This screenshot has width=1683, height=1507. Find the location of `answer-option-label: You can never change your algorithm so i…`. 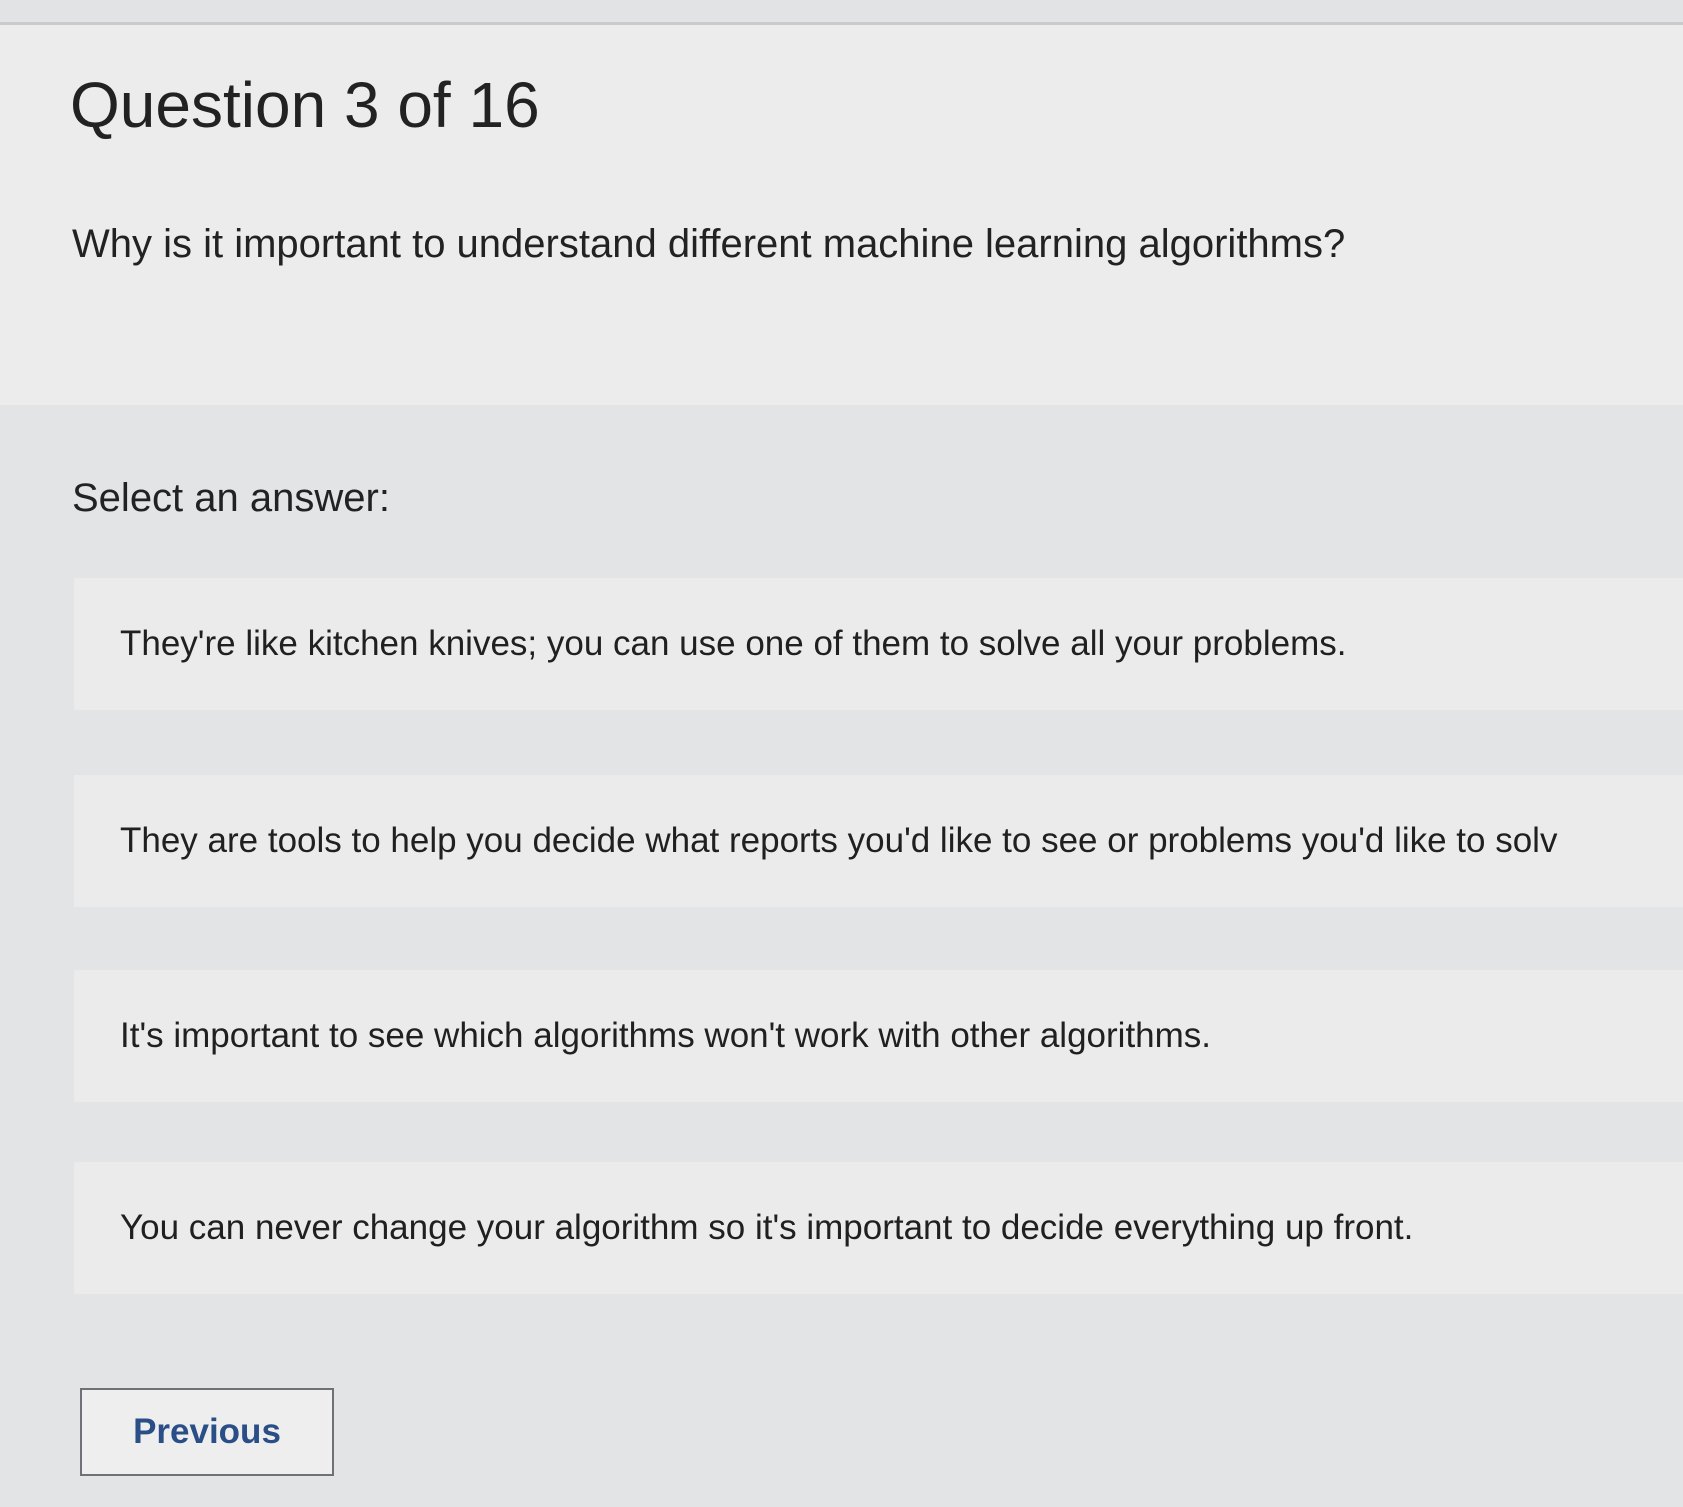

answer-option-label: You can never change your algorithm so i… is located at coordinates (767, 1227).